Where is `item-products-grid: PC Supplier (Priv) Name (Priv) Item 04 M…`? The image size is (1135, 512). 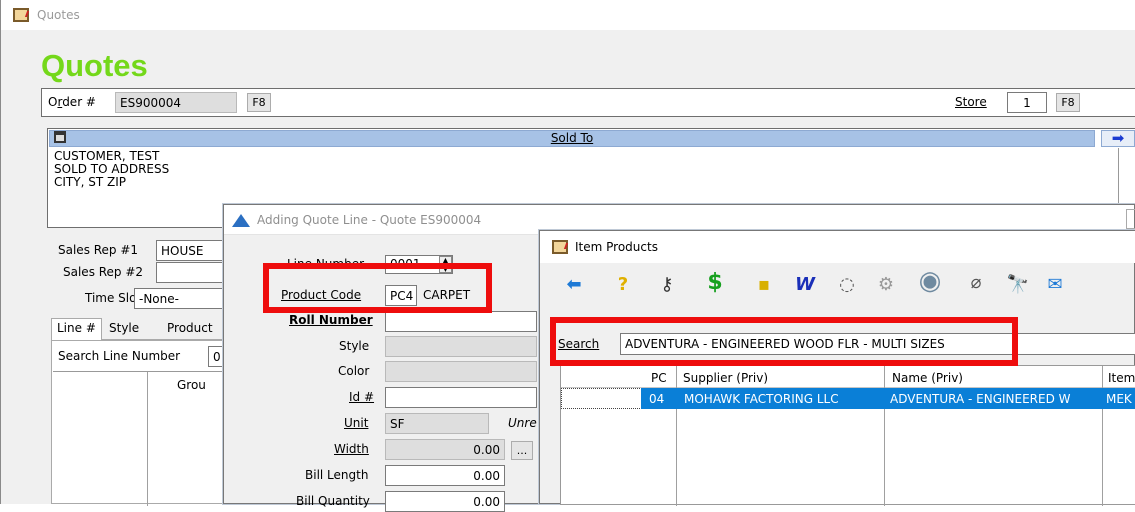 item-products-grid: PC Supplier (Priv) Name (Priv) Item 04 M… is located at coordinates (847, 435).